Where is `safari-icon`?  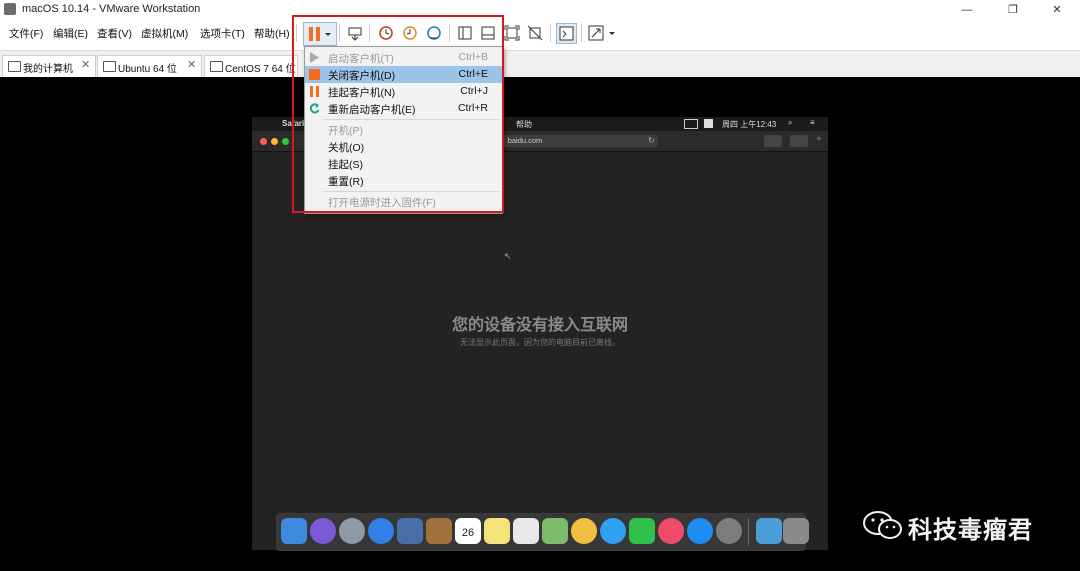 safari-icon is located at coordinates (381, 531).